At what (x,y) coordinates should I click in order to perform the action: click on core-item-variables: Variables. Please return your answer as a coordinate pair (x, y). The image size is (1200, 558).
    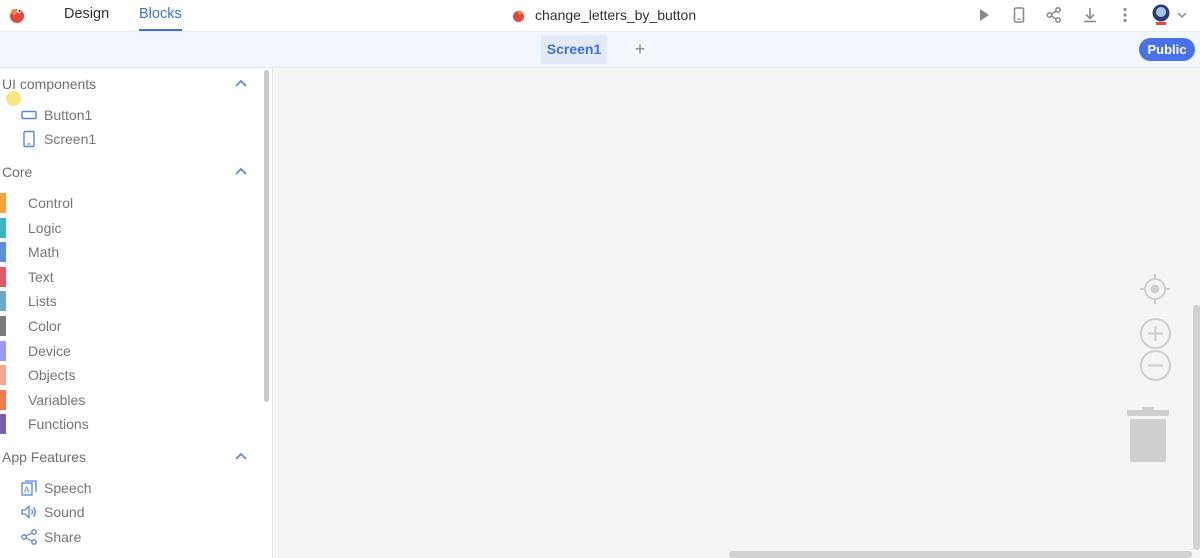
    Looking at the image, I should click on (125, 400).